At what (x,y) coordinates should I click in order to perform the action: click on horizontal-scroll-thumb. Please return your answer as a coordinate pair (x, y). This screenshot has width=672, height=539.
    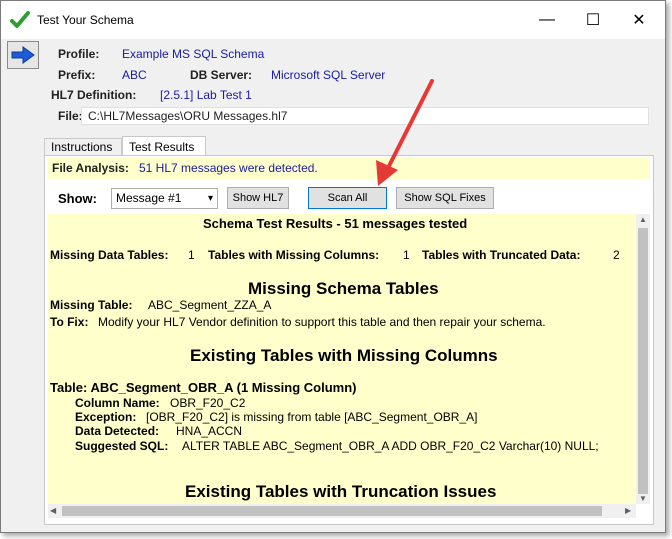
    Looking at the image, I should click on (332, 511).